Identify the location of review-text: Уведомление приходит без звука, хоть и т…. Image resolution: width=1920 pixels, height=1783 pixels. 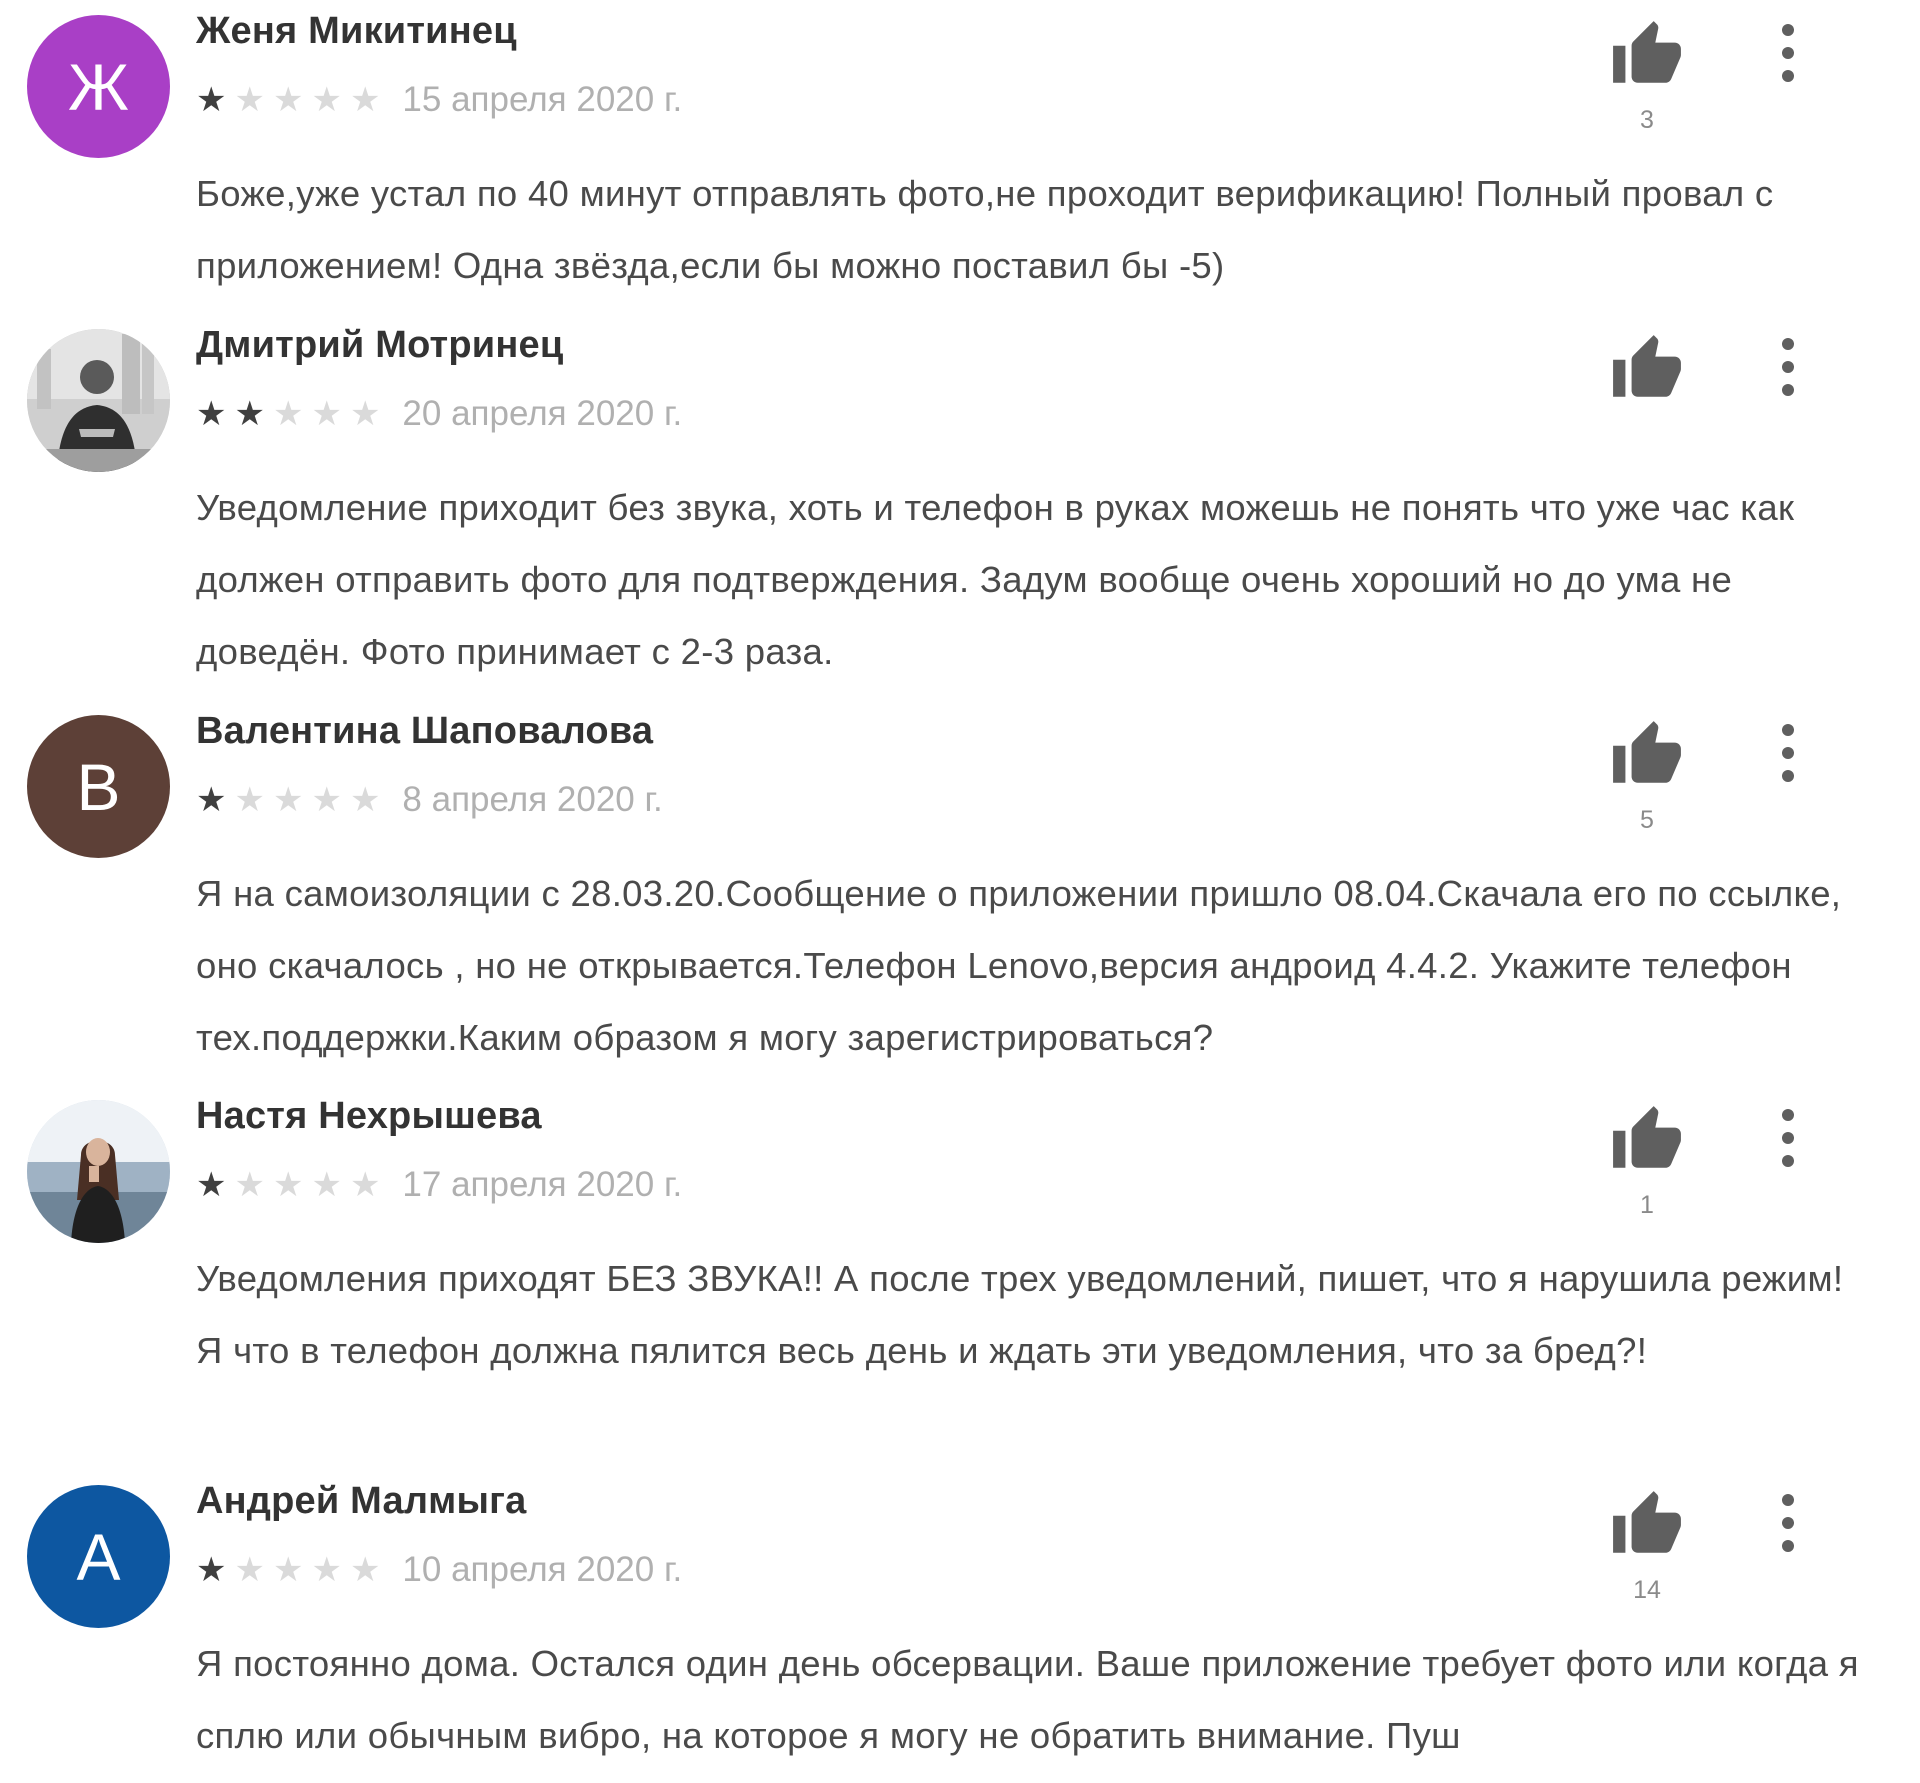
(995, 579).